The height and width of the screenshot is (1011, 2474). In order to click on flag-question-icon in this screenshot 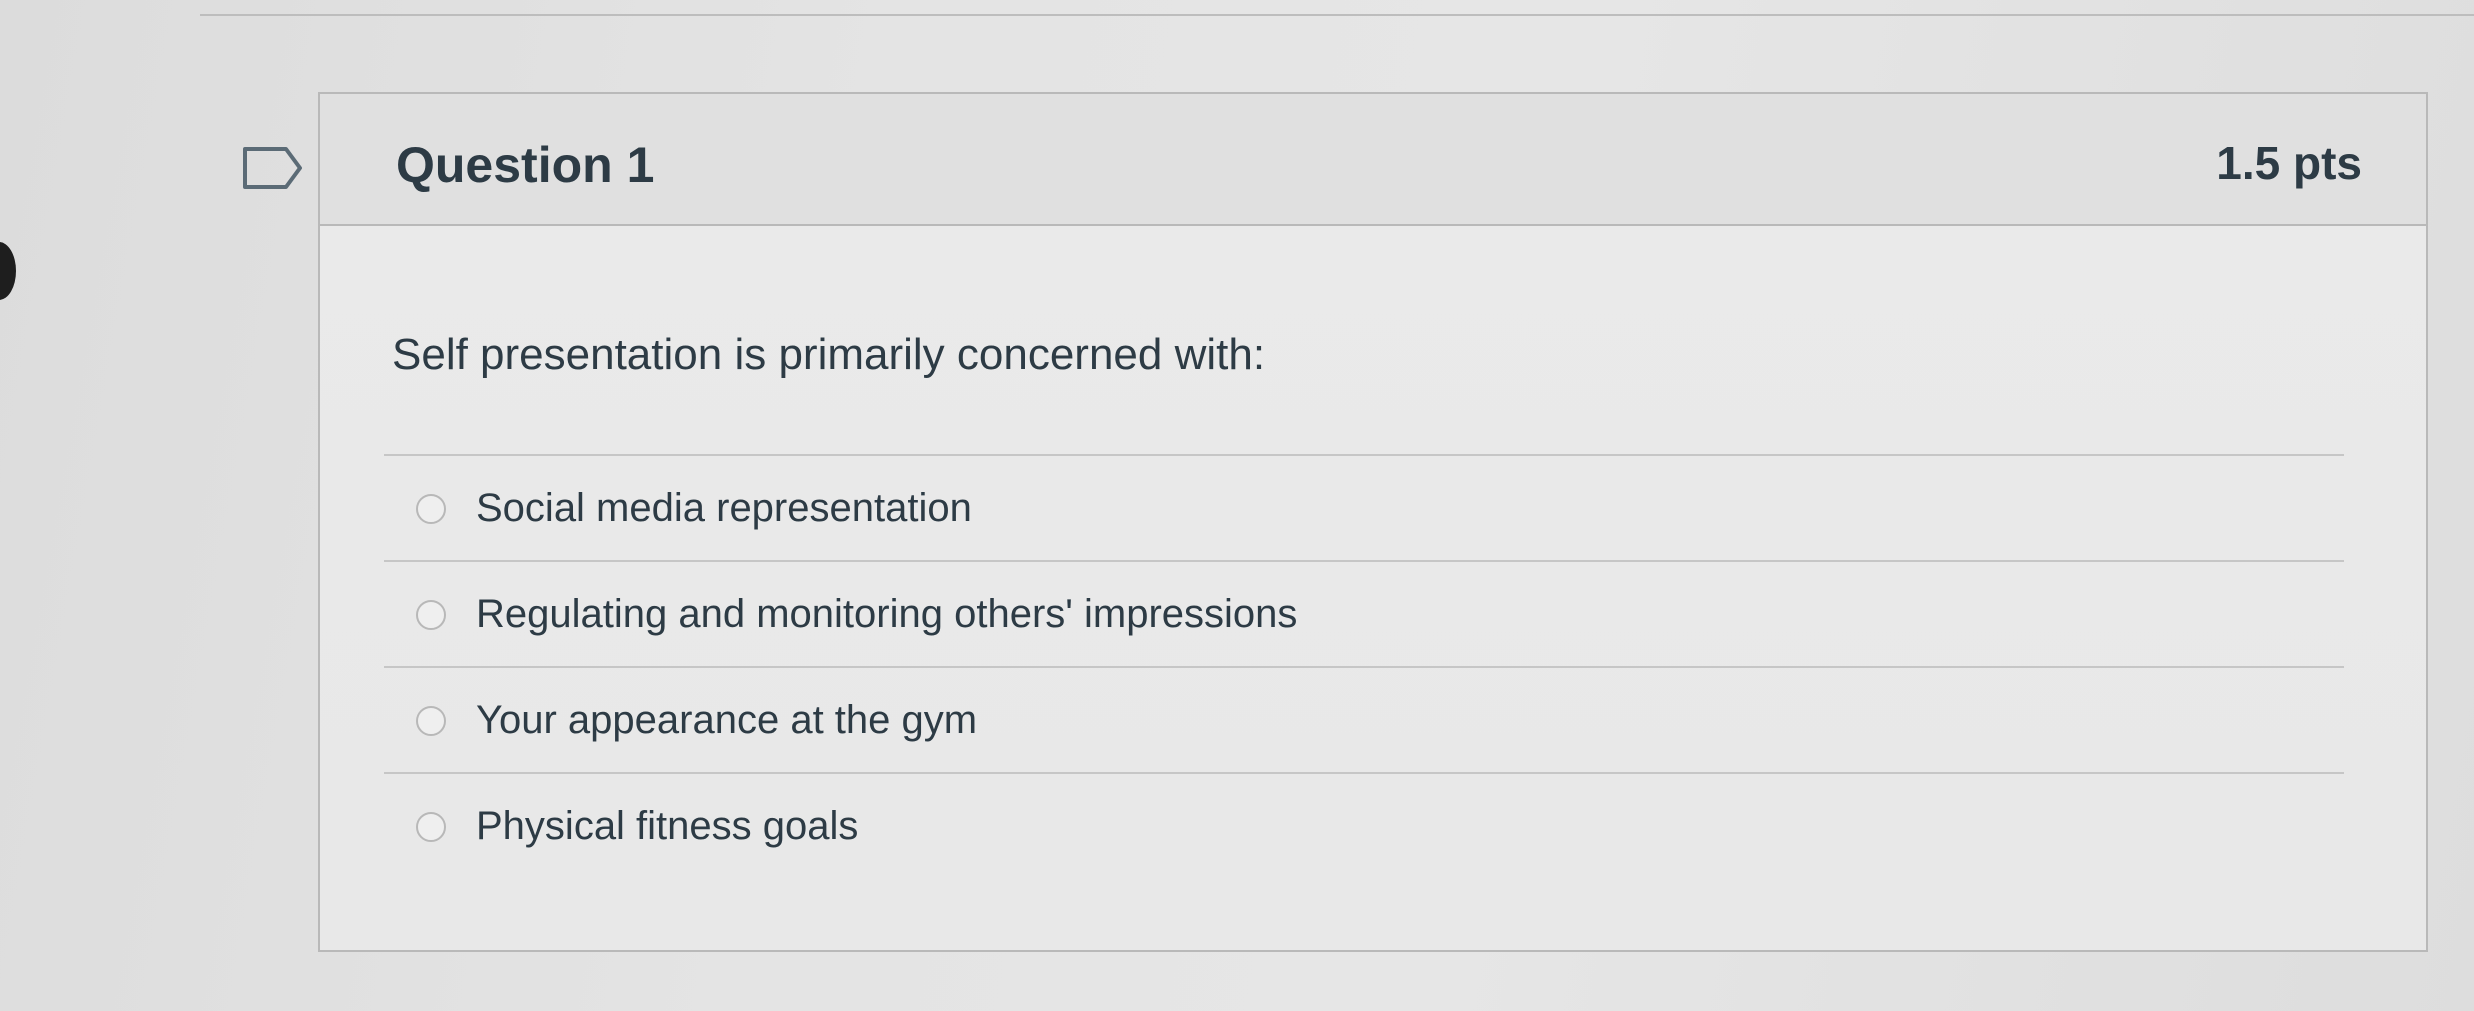, I will do `click(273, 168)`.